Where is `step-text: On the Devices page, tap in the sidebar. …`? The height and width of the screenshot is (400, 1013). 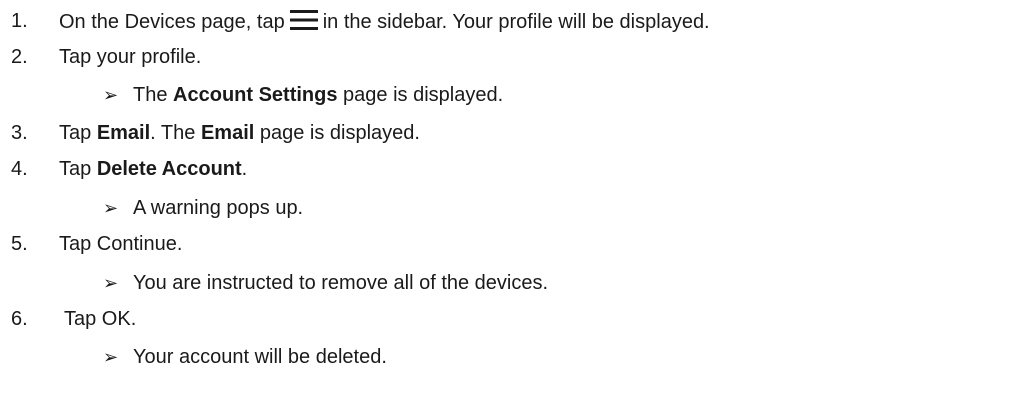
step-text: On the Devices page, tap in the sidebar. … is located at coordinates (384, 21).